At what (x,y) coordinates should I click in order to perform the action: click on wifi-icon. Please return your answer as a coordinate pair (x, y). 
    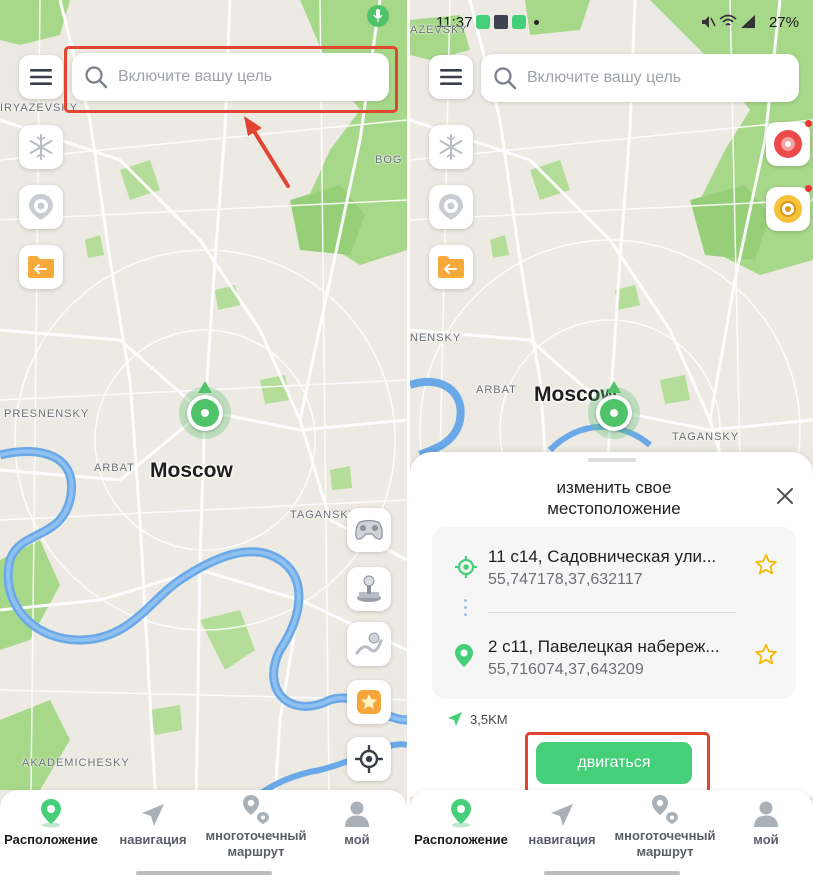
    Looking at the image, I should click on (728, 20).